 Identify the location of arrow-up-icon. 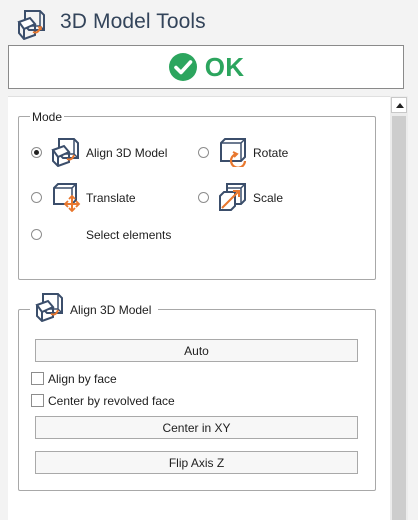
(400, 105).